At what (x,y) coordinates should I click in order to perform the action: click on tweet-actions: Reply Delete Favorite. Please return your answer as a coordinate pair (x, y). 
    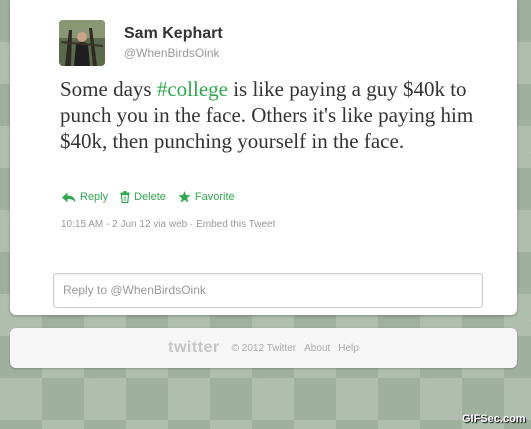
    Looking at the image, I should click on (148, 197).